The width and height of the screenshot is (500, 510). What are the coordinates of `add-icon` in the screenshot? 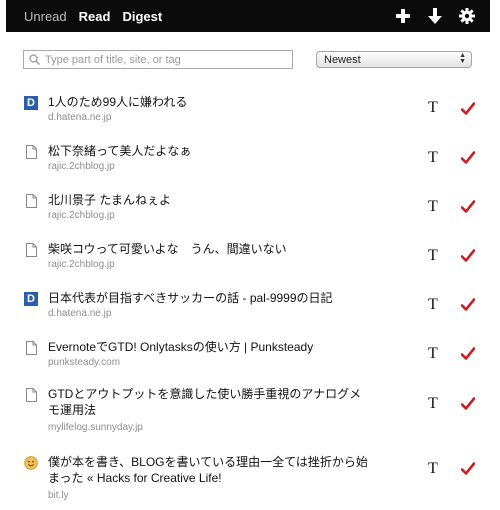 It's located at (403, 16).